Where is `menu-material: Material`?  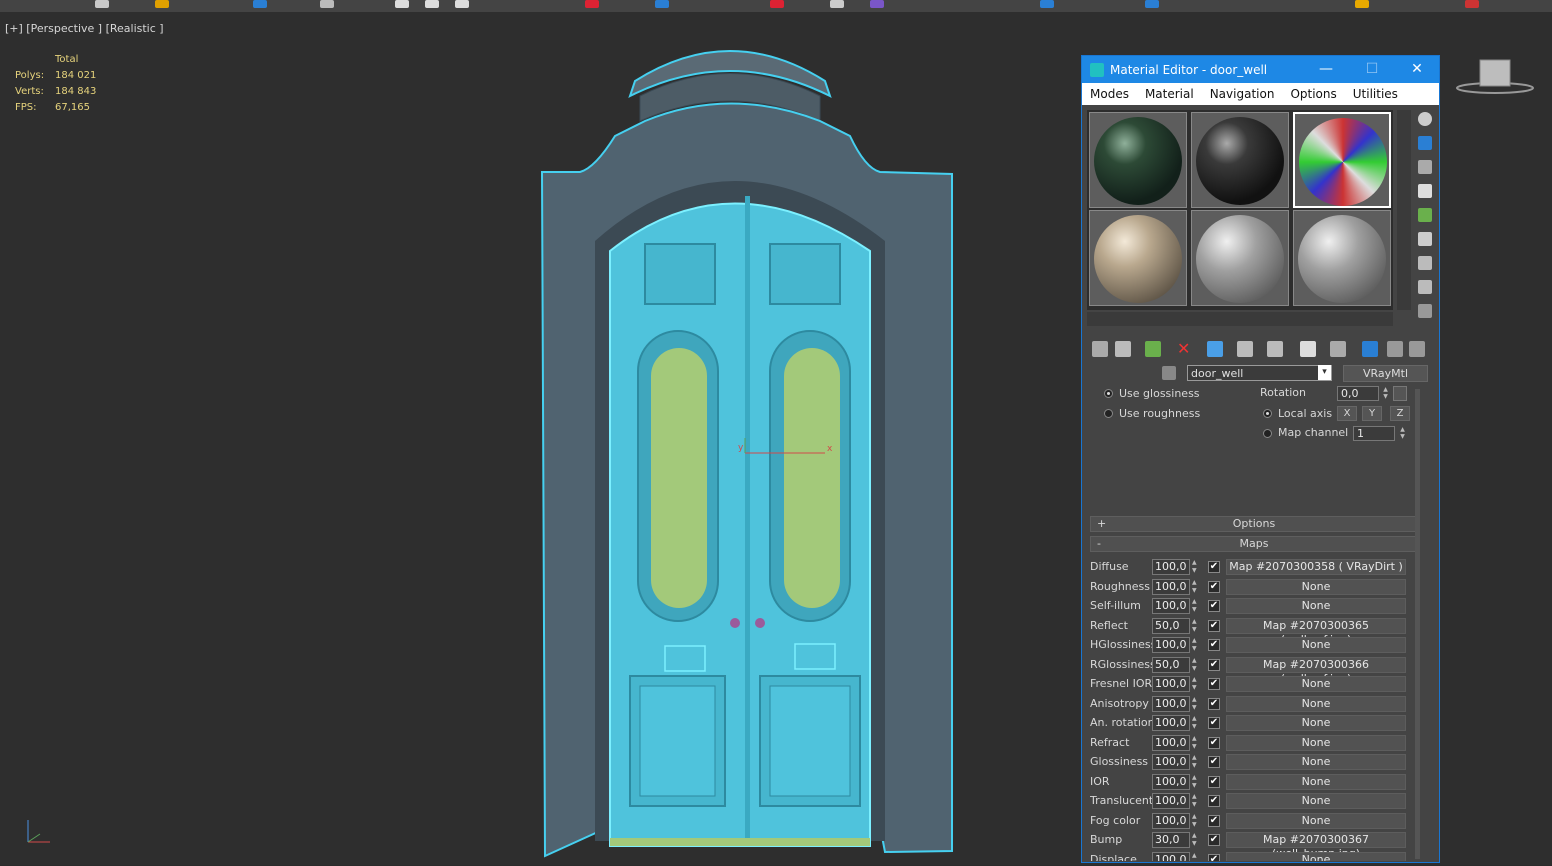
menu-material: Material is located at coordinates (1169, 94).